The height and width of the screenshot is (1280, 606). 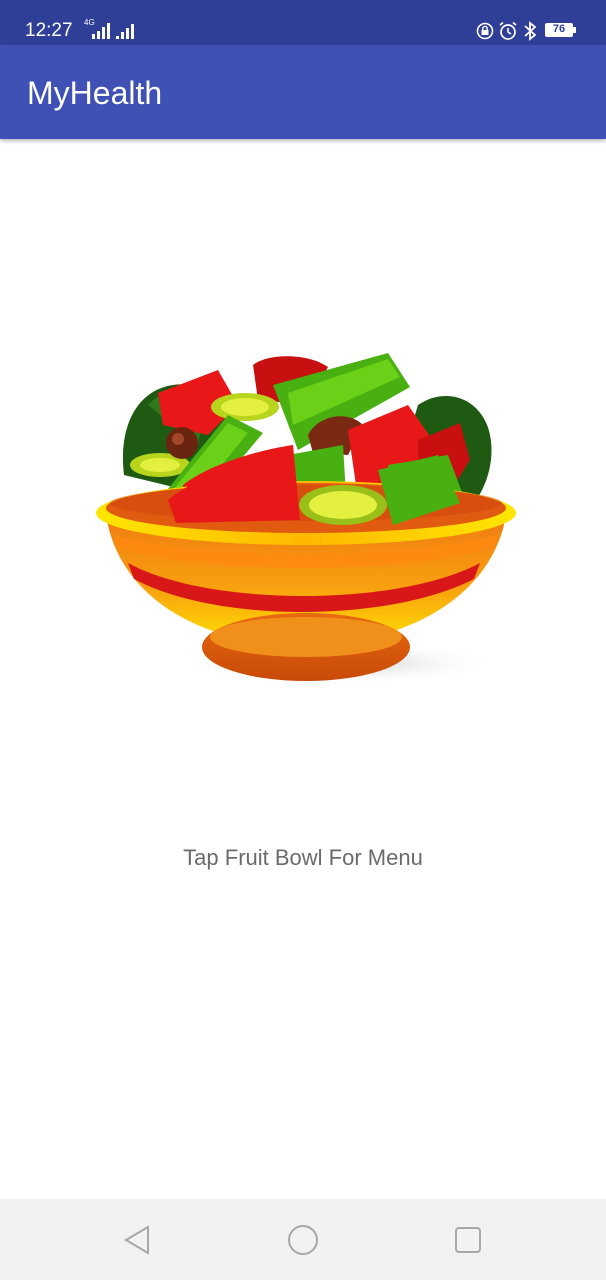 I want to click on tap-hint-text: Tap Fruit Bowl For Menu, so click(x=303, y=857).